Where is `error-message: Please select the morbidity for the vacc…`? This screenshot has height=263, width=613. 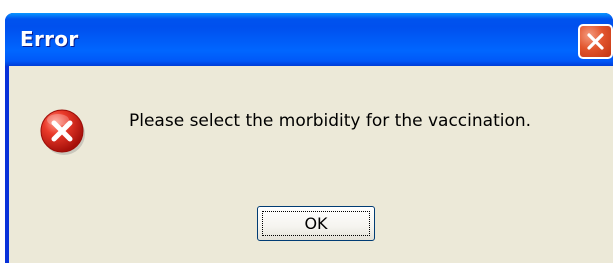 error-message: Please select the morbidity for the vacc… is located at coordinates (330, 121).